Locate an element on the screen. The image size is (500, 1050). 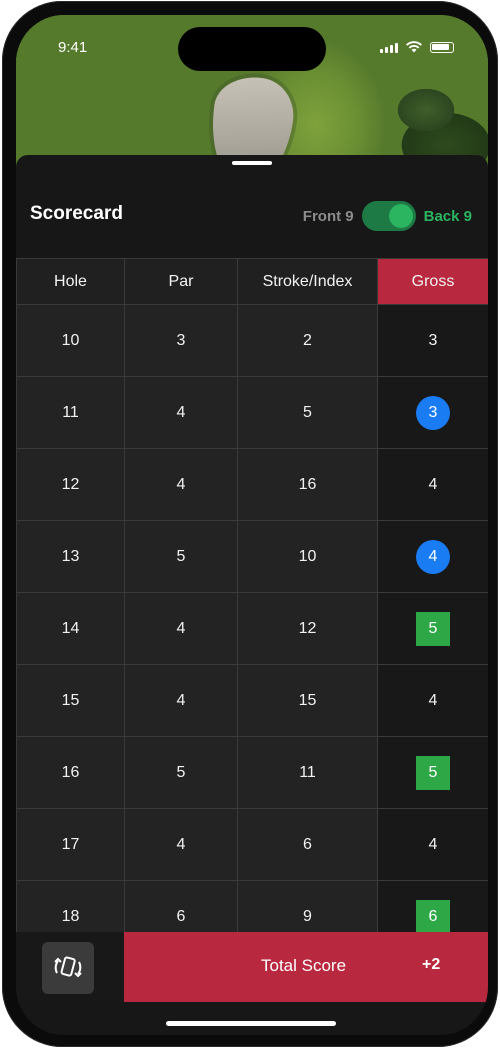
table-row: 10 3 2 3 is located at coordinates (252, 340).